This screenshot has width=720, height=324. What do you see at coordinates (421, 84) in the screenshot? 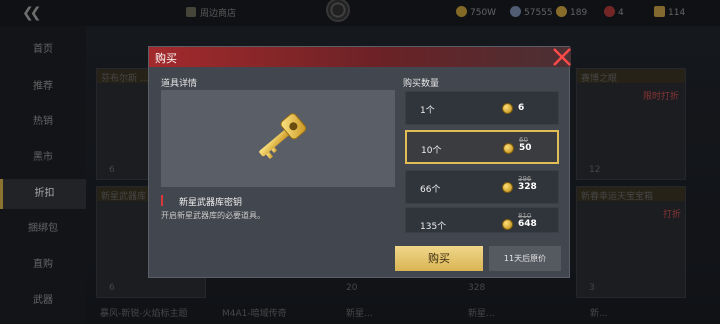
I see `quantity-label: 购买数量` at bounding box center [421, 84].